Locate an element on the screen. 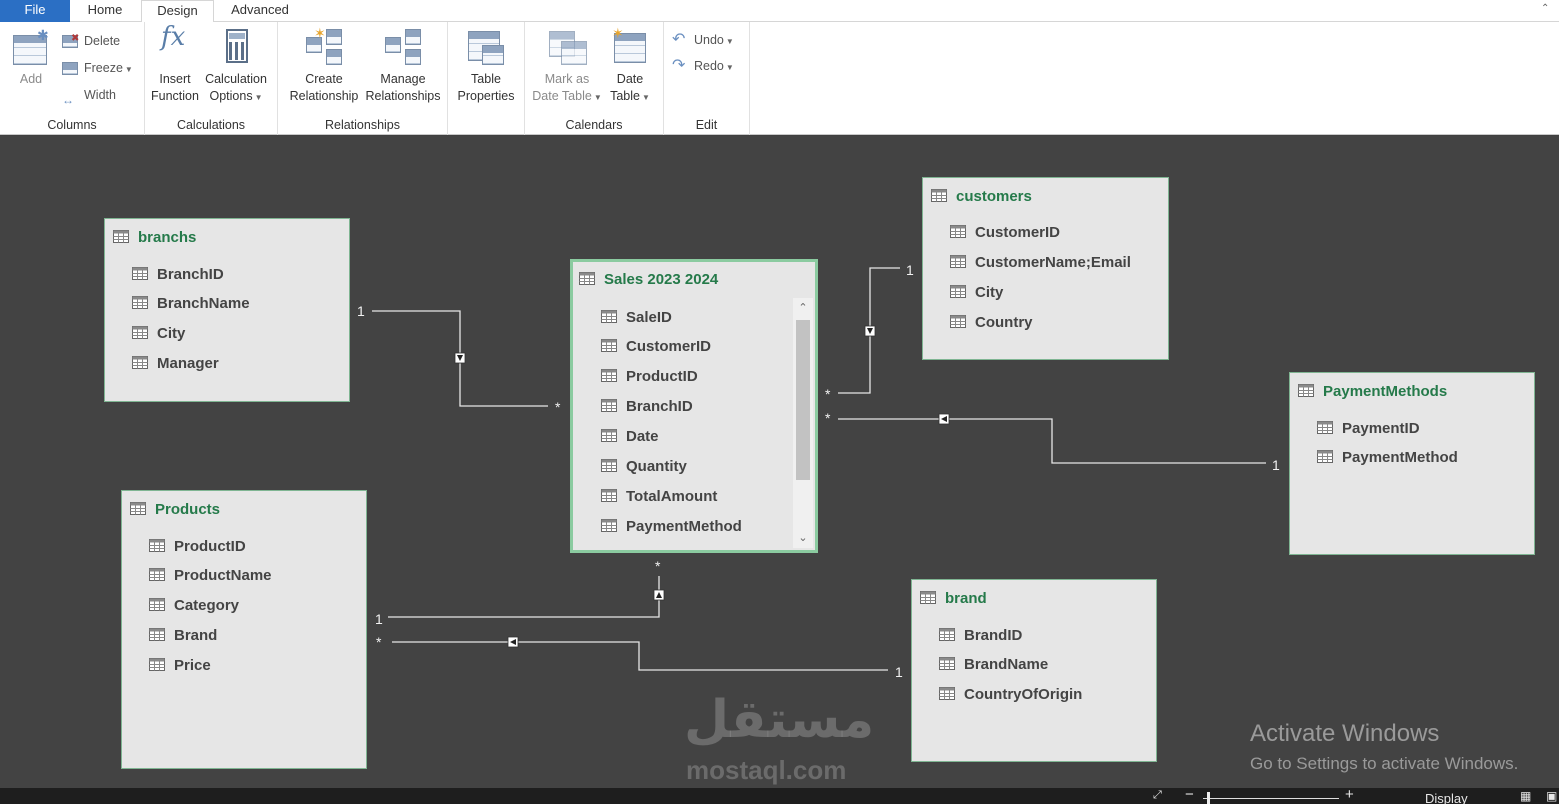  undo-button: ↶ Undo ▼ is located at coordinates (703, 40).